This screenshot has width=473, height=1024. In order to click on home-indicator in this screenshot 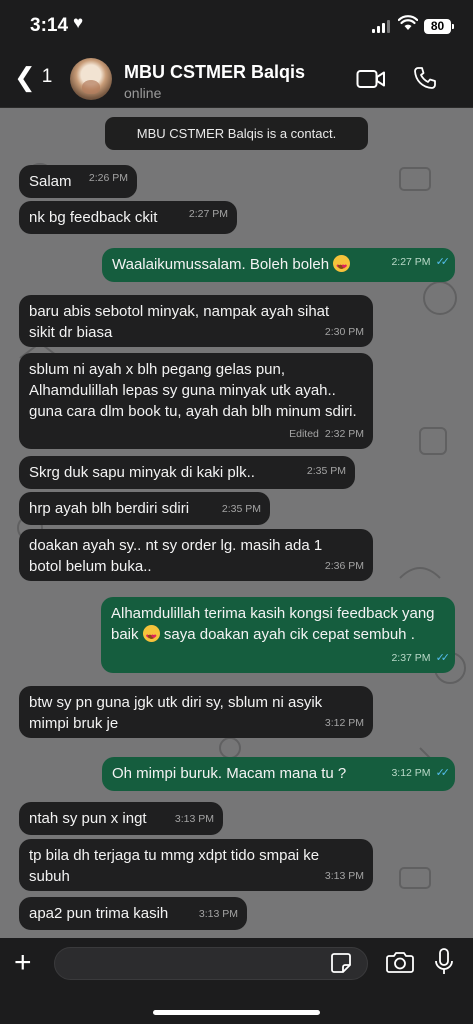, I will do `click(236, 1012)`.